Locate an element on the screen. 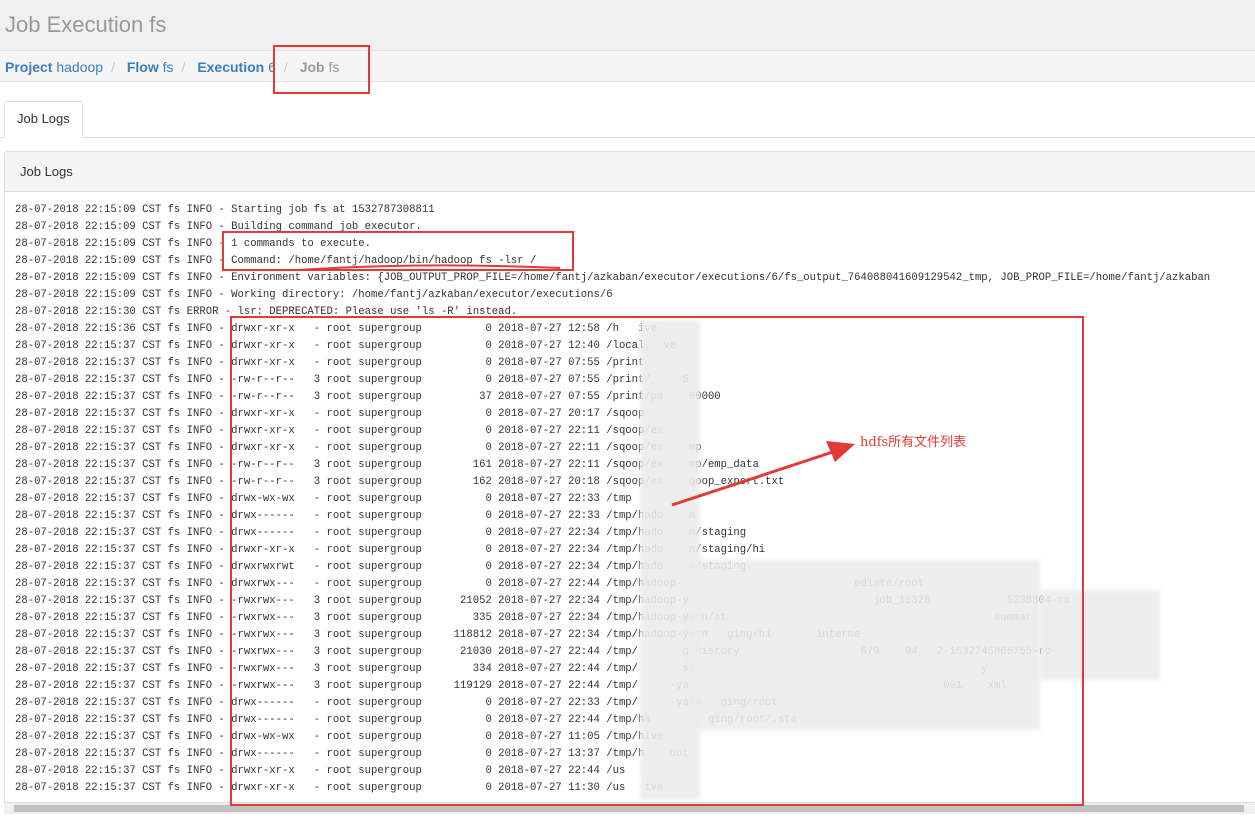 The image size is (1255, 820). tab-bar: Job Logs is located at coordinates (627, 119).